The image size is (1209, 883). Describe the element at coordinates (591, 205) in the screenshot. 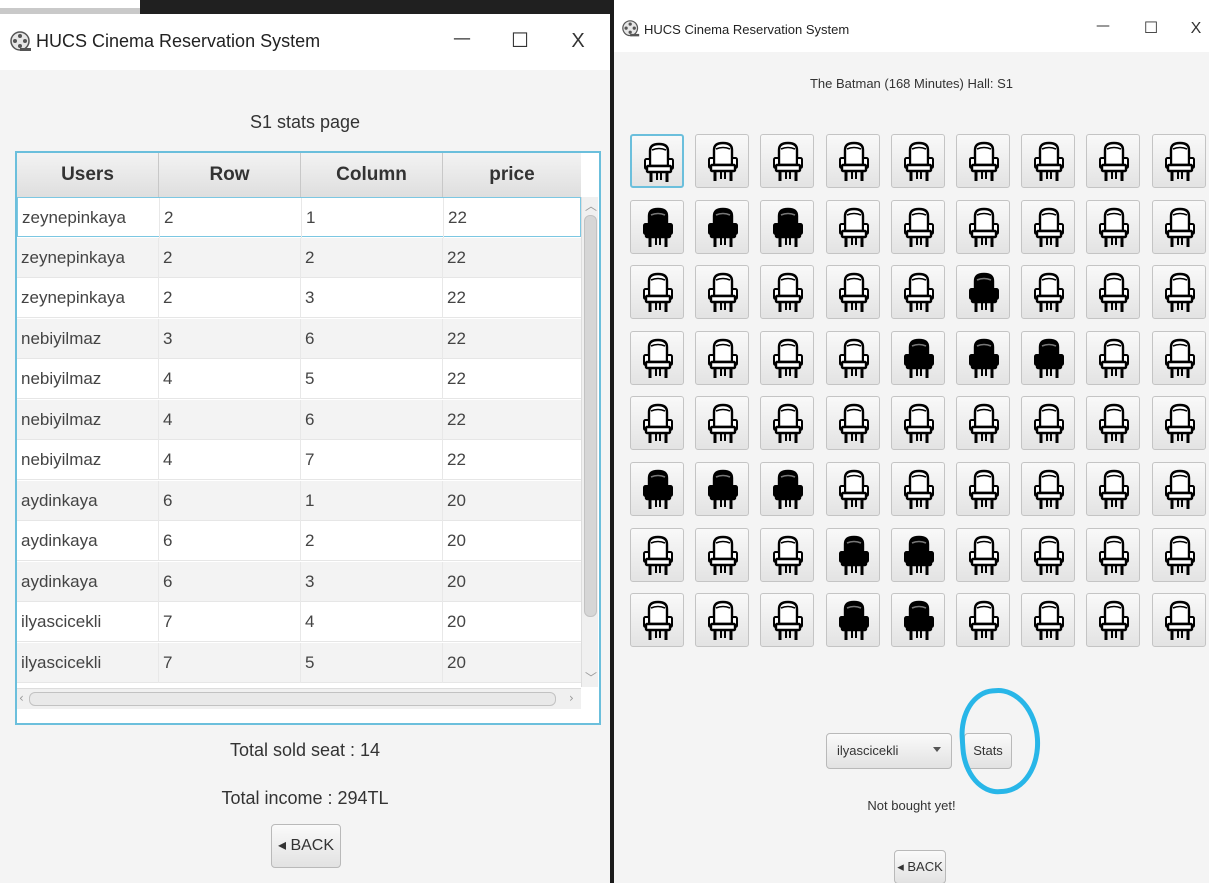

I see `scroll-up-icon: ︿` at that location.